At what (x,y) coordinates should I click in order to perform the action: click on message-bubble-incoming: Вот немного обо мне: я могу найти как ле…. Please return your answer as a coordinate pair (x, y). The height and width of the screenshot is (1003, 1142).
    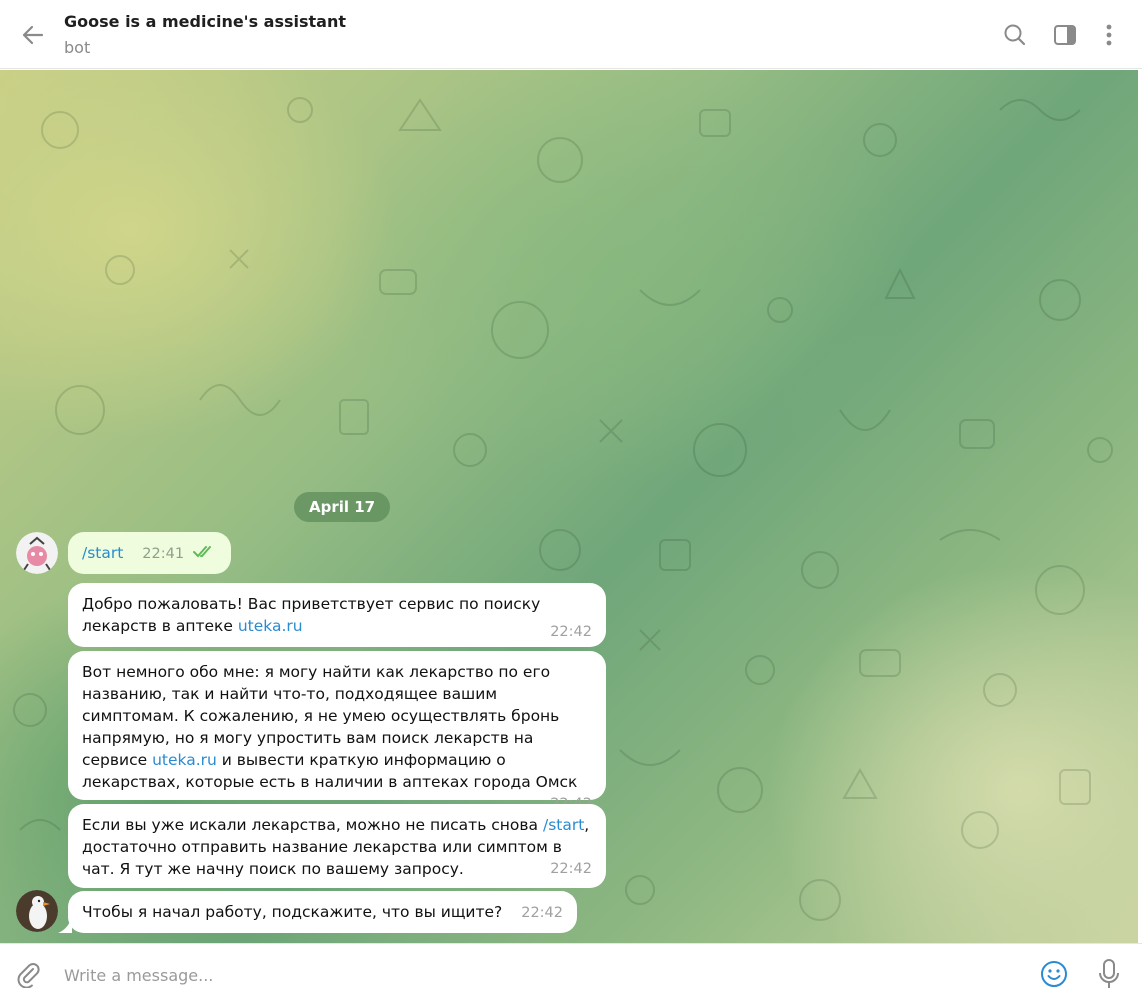
    Looking at the image, I should click on (337, 731).